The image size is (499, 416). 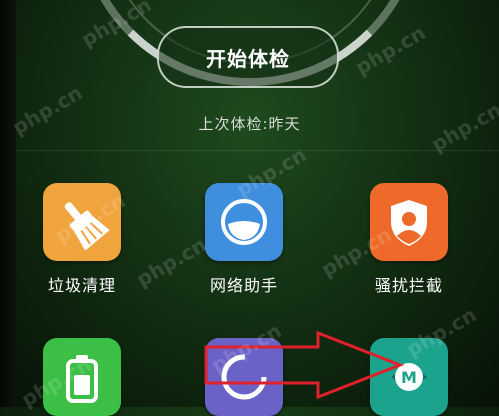 I want to click on tool-label: 网络助手, so click(x=243, y=285).